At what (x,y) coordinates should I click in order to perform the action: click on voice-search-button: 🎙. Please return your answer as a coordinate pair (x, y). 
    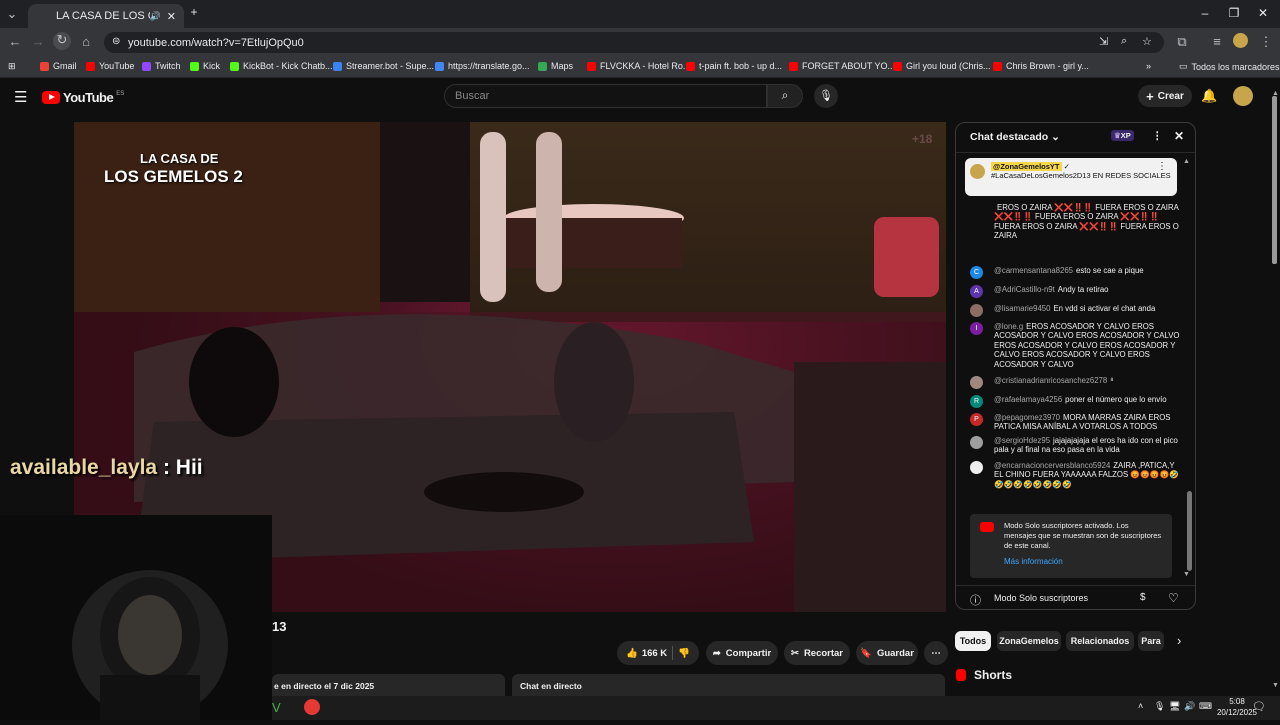
    Looking at the image, I should click on (826, 96).